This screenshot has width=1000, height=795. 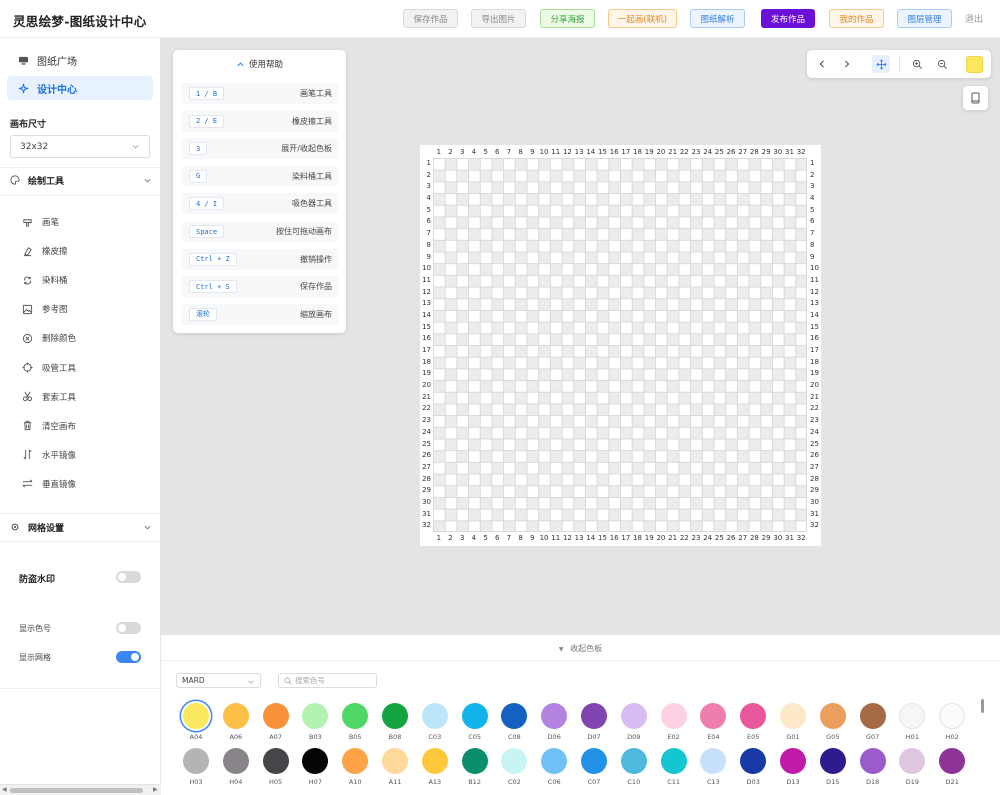 What do you see at coordinates (498, 18) in the screenshot?
I see `export-image-button: 导出图片` at bounding box center [498, 18].